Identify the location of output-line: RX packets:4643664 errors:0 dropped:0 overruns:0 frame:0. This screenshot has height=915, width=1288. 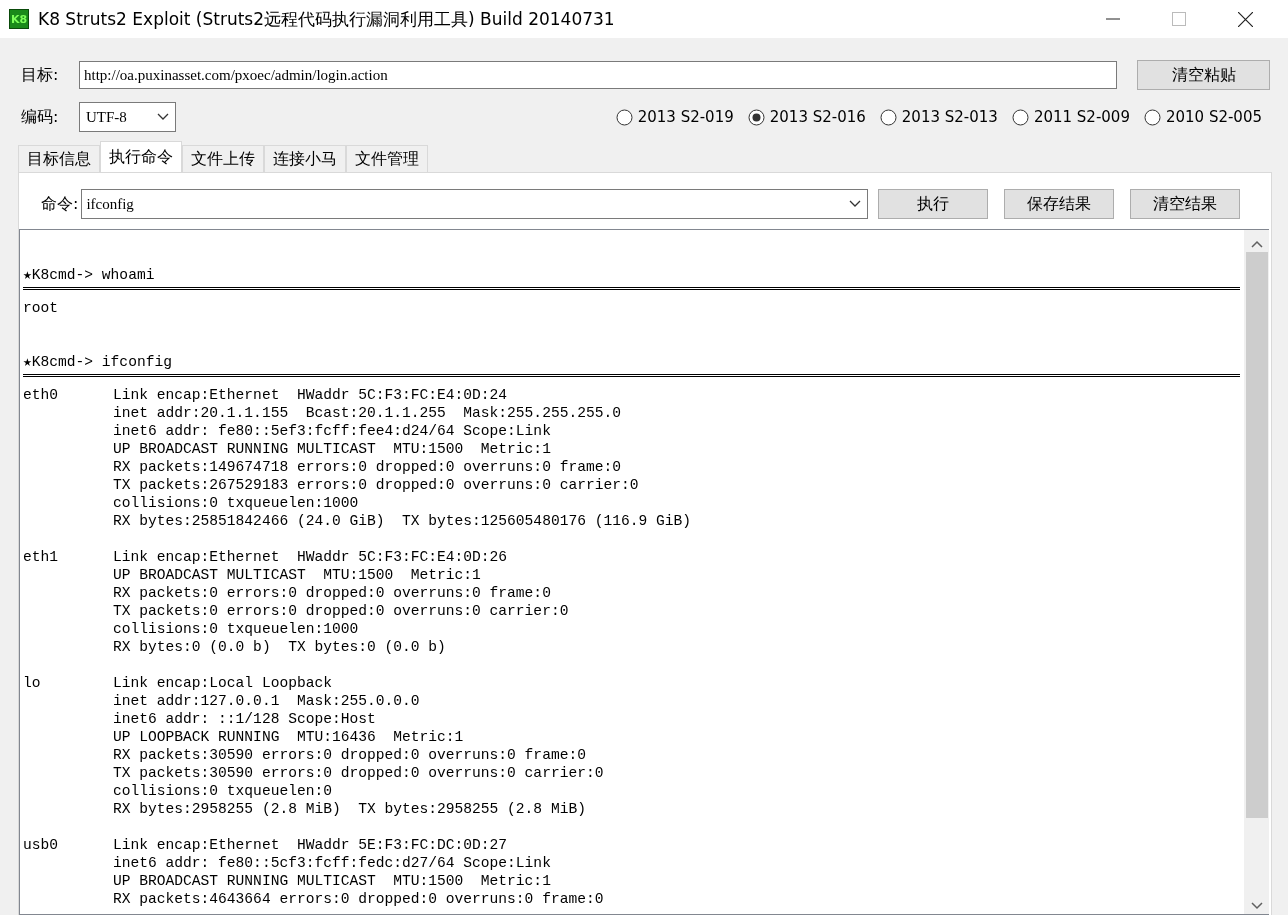
(358, 899).